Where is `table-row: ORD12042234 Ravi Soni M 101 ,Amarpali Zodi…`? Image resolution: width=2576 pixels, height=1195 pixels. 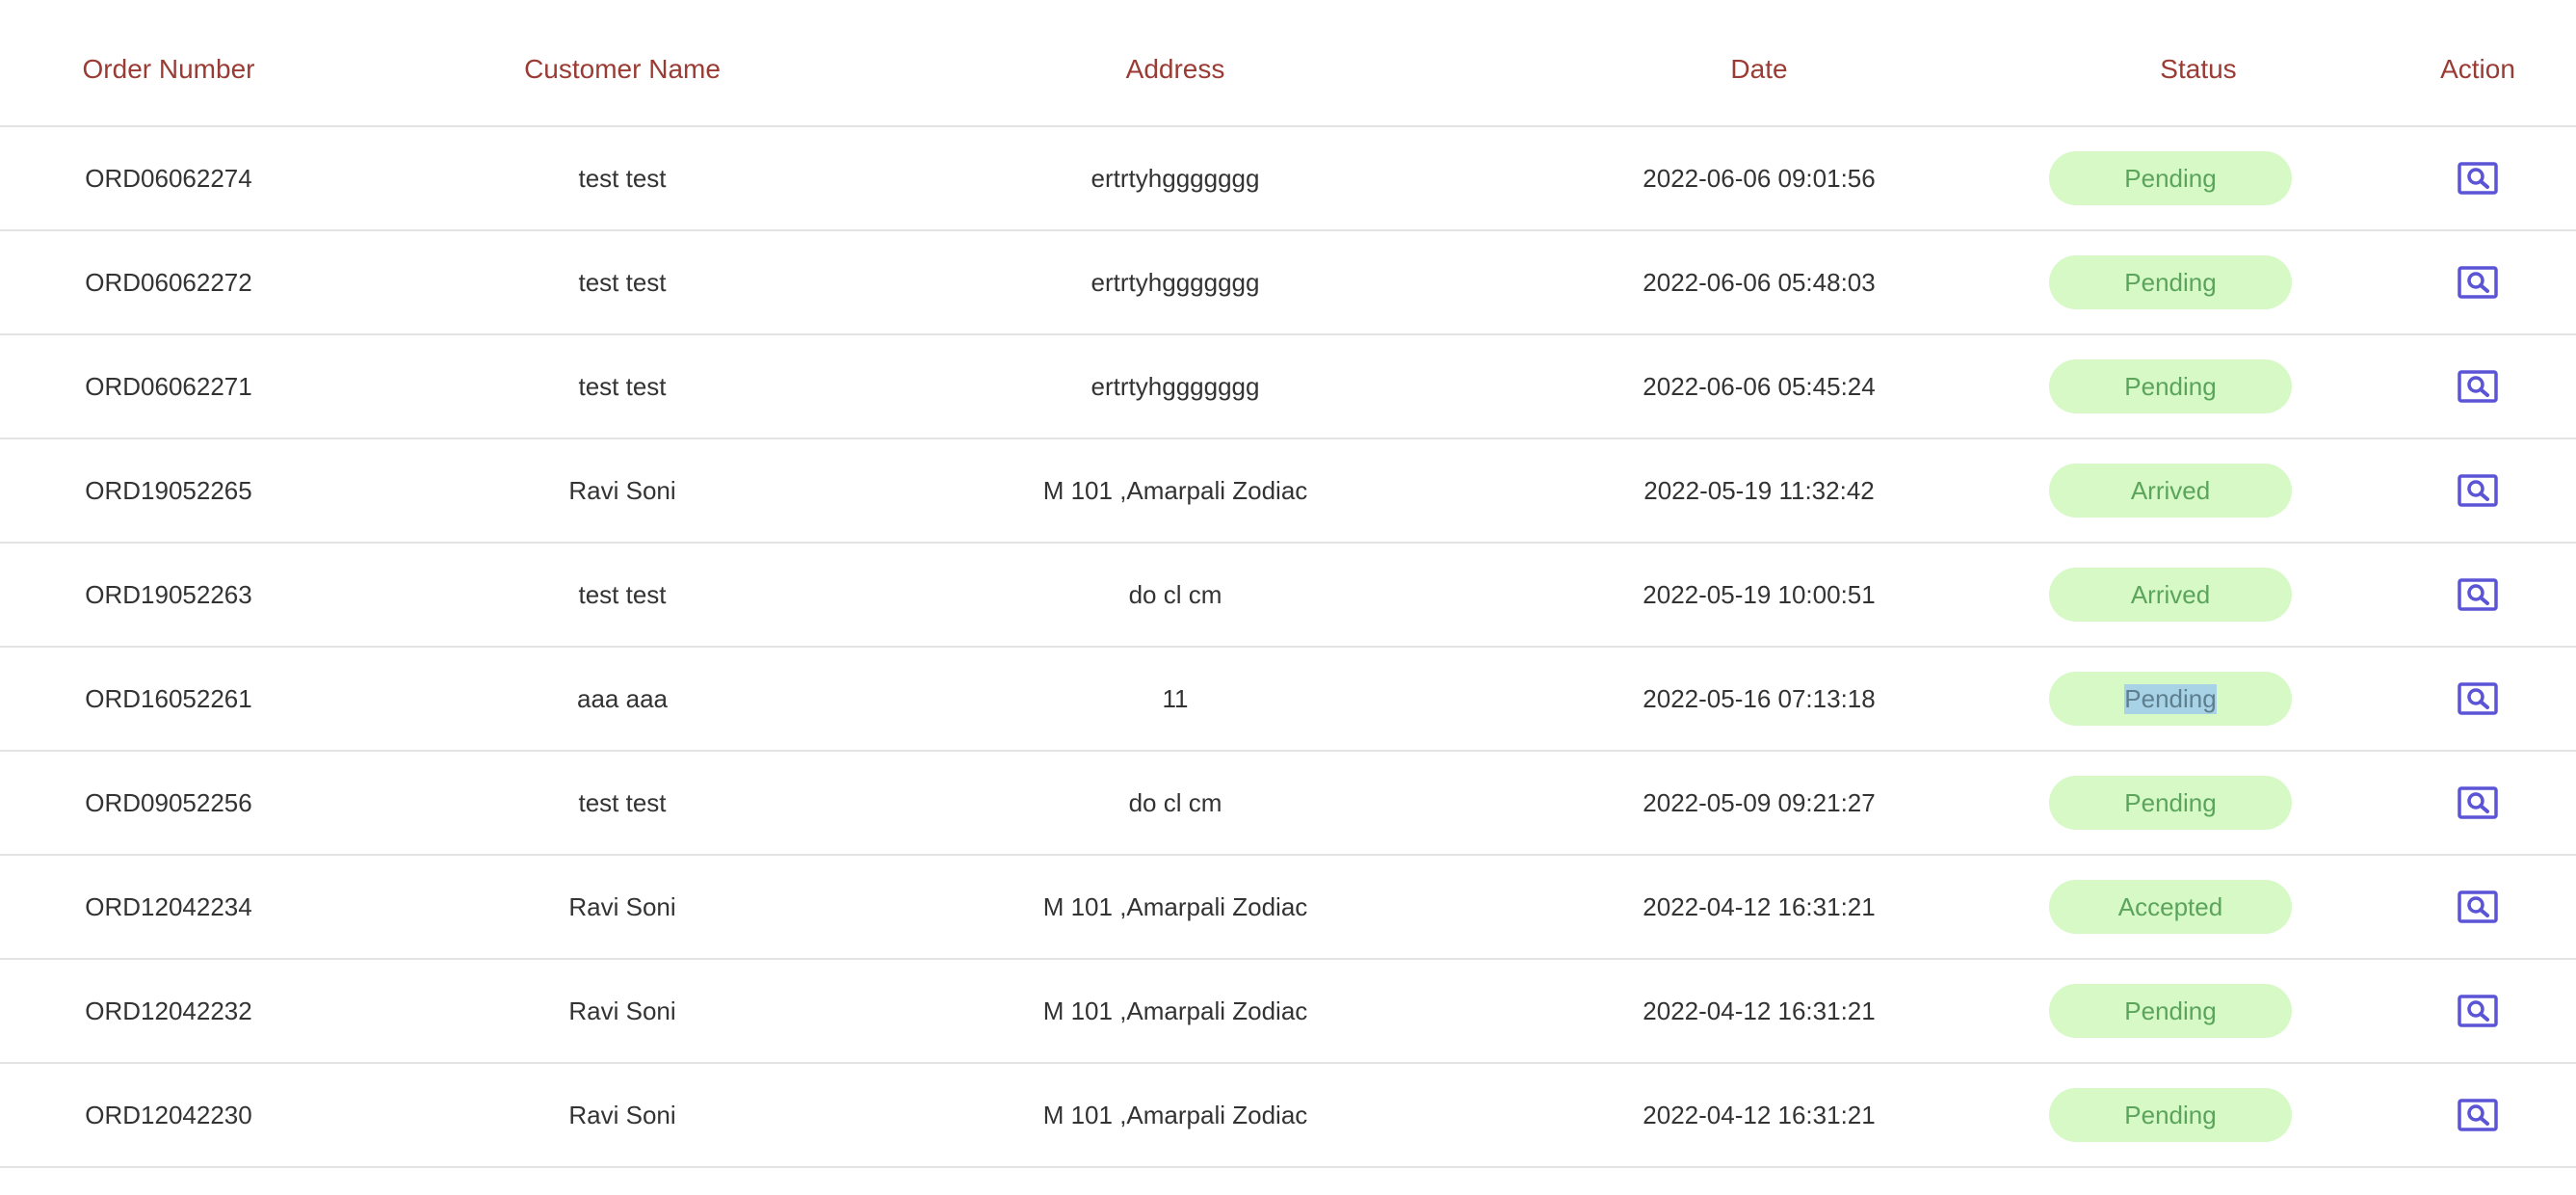 table-row: ORD12042234 Ravi Soni M 101 ,Amarpali Zodi… is located at coordinates (1288, 908).